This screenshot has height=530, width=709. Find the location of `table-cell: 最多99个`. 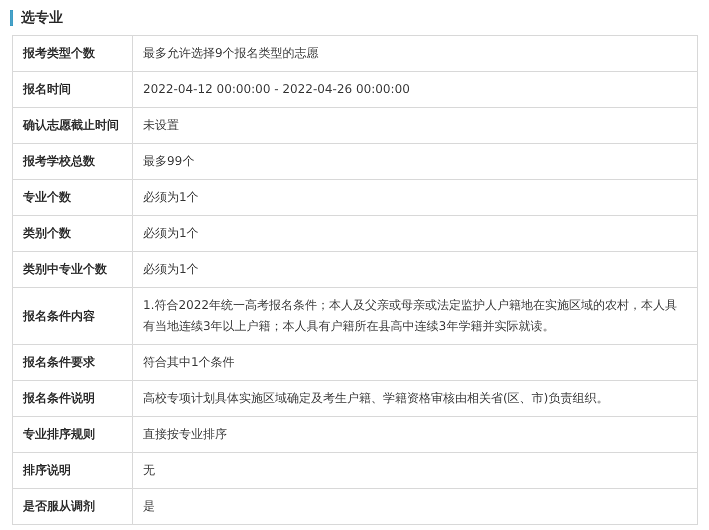

table-cell: 最多99个 is located at coordinates (415, 162).